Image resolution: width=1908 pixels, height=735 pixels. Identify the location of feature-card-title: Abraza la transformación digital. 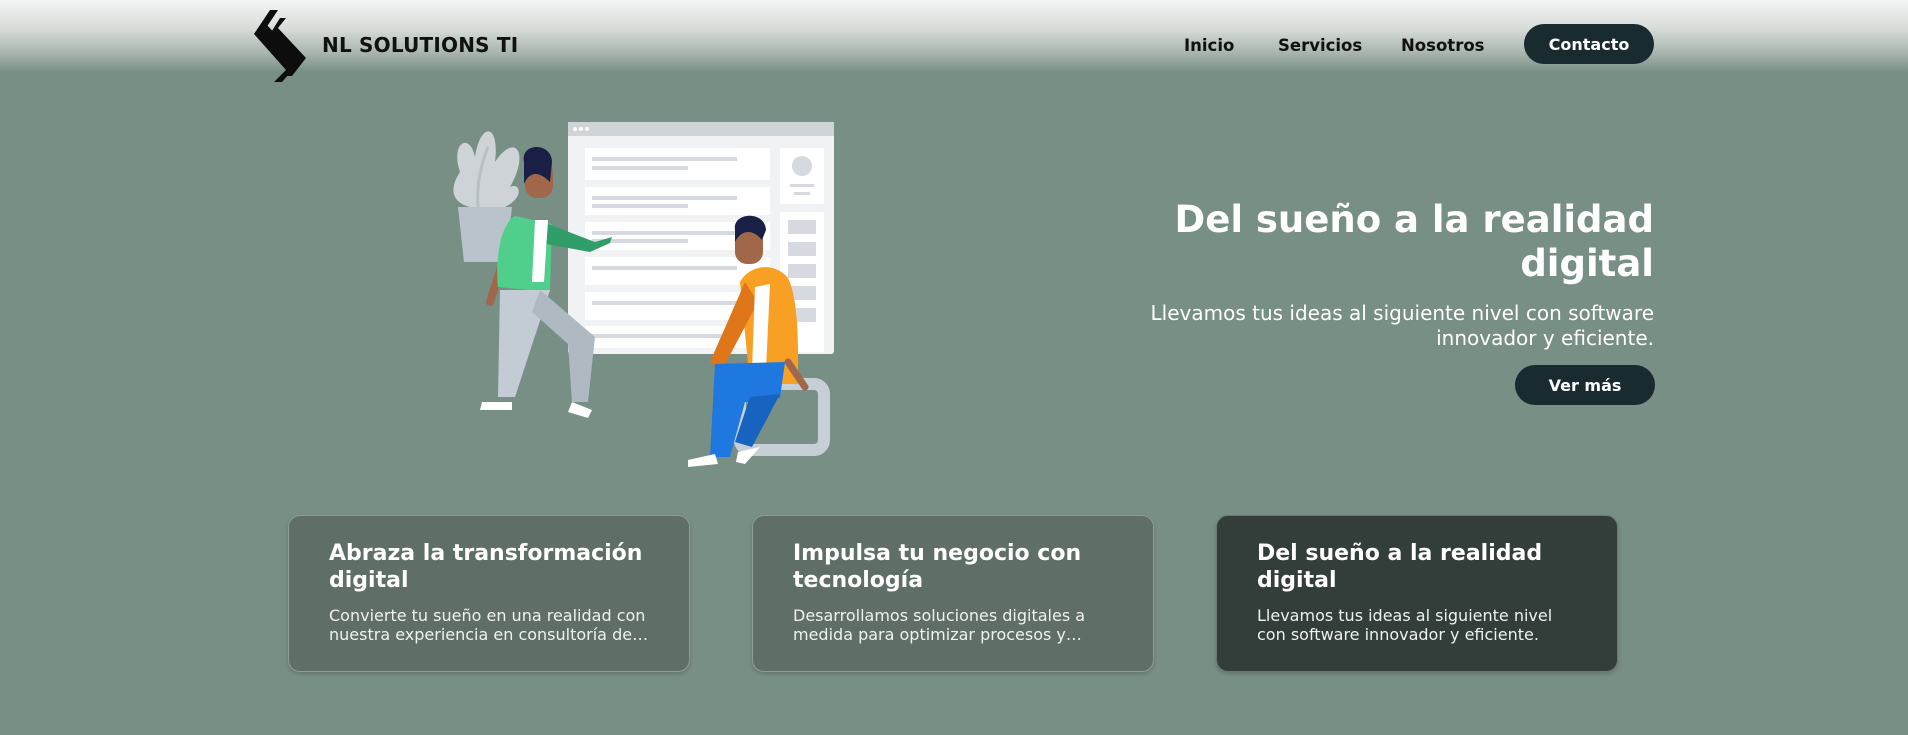
(486, 567).